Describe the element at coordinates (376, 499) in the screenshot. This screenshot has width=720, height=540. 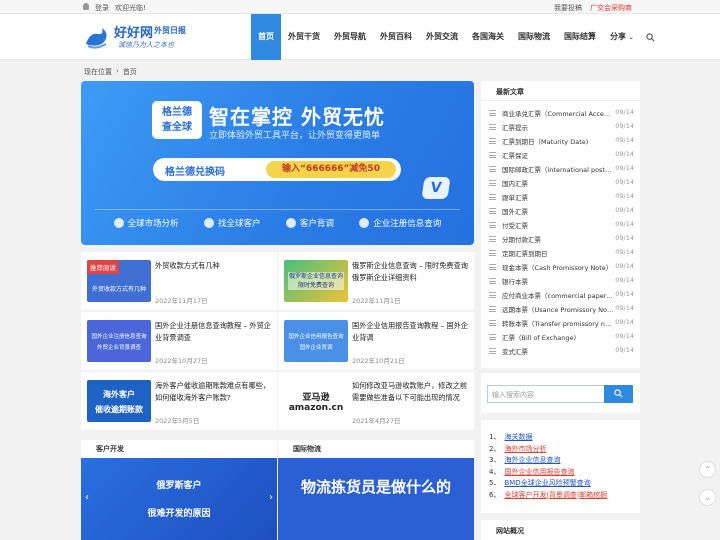
I see `section-image: 物流拣货员是做什么的` at that location.